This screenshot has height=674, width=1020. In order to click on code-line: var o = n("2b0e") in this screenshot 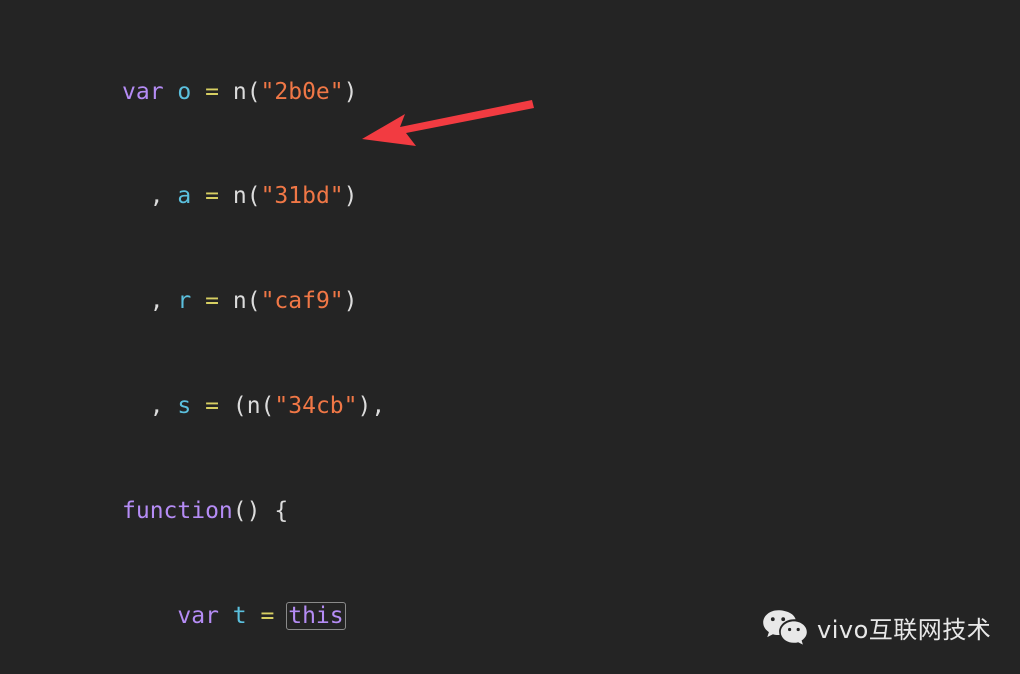, I will do `click(240, 91)`.